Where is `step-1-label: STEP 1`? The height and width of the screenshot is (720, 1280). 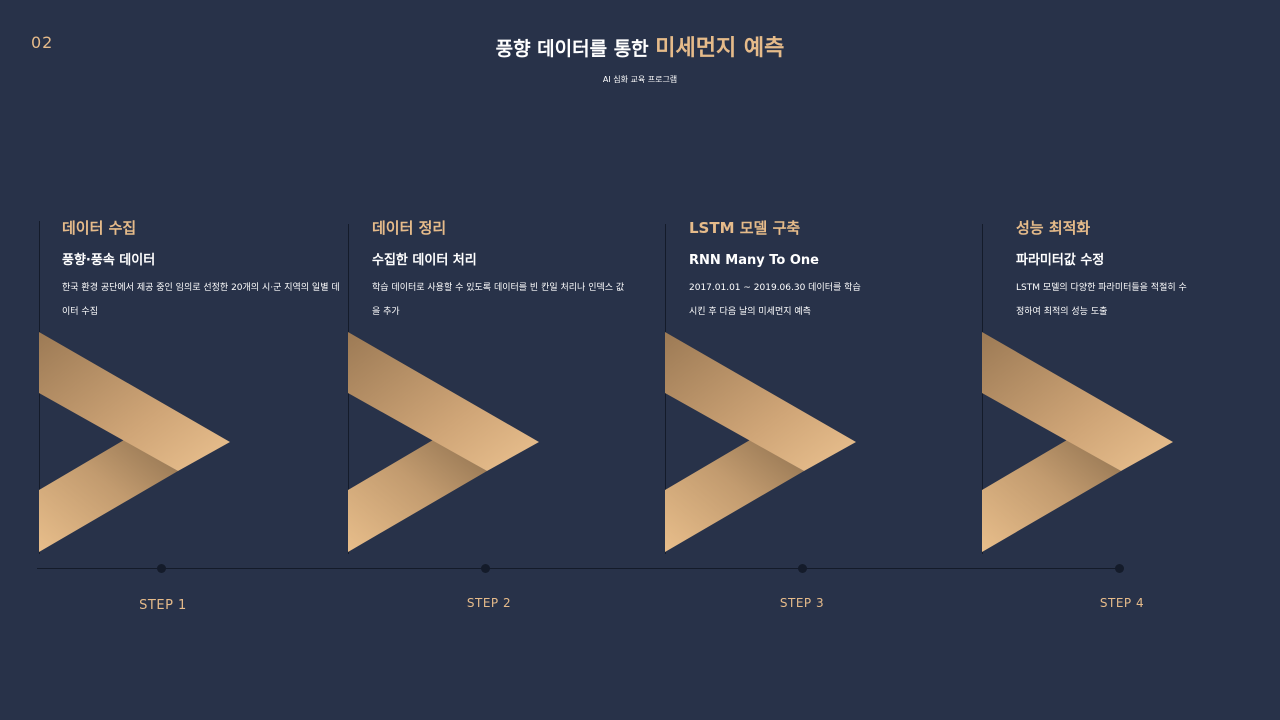
step-1-label: STEP 1 is located at coordinates (163, 605).